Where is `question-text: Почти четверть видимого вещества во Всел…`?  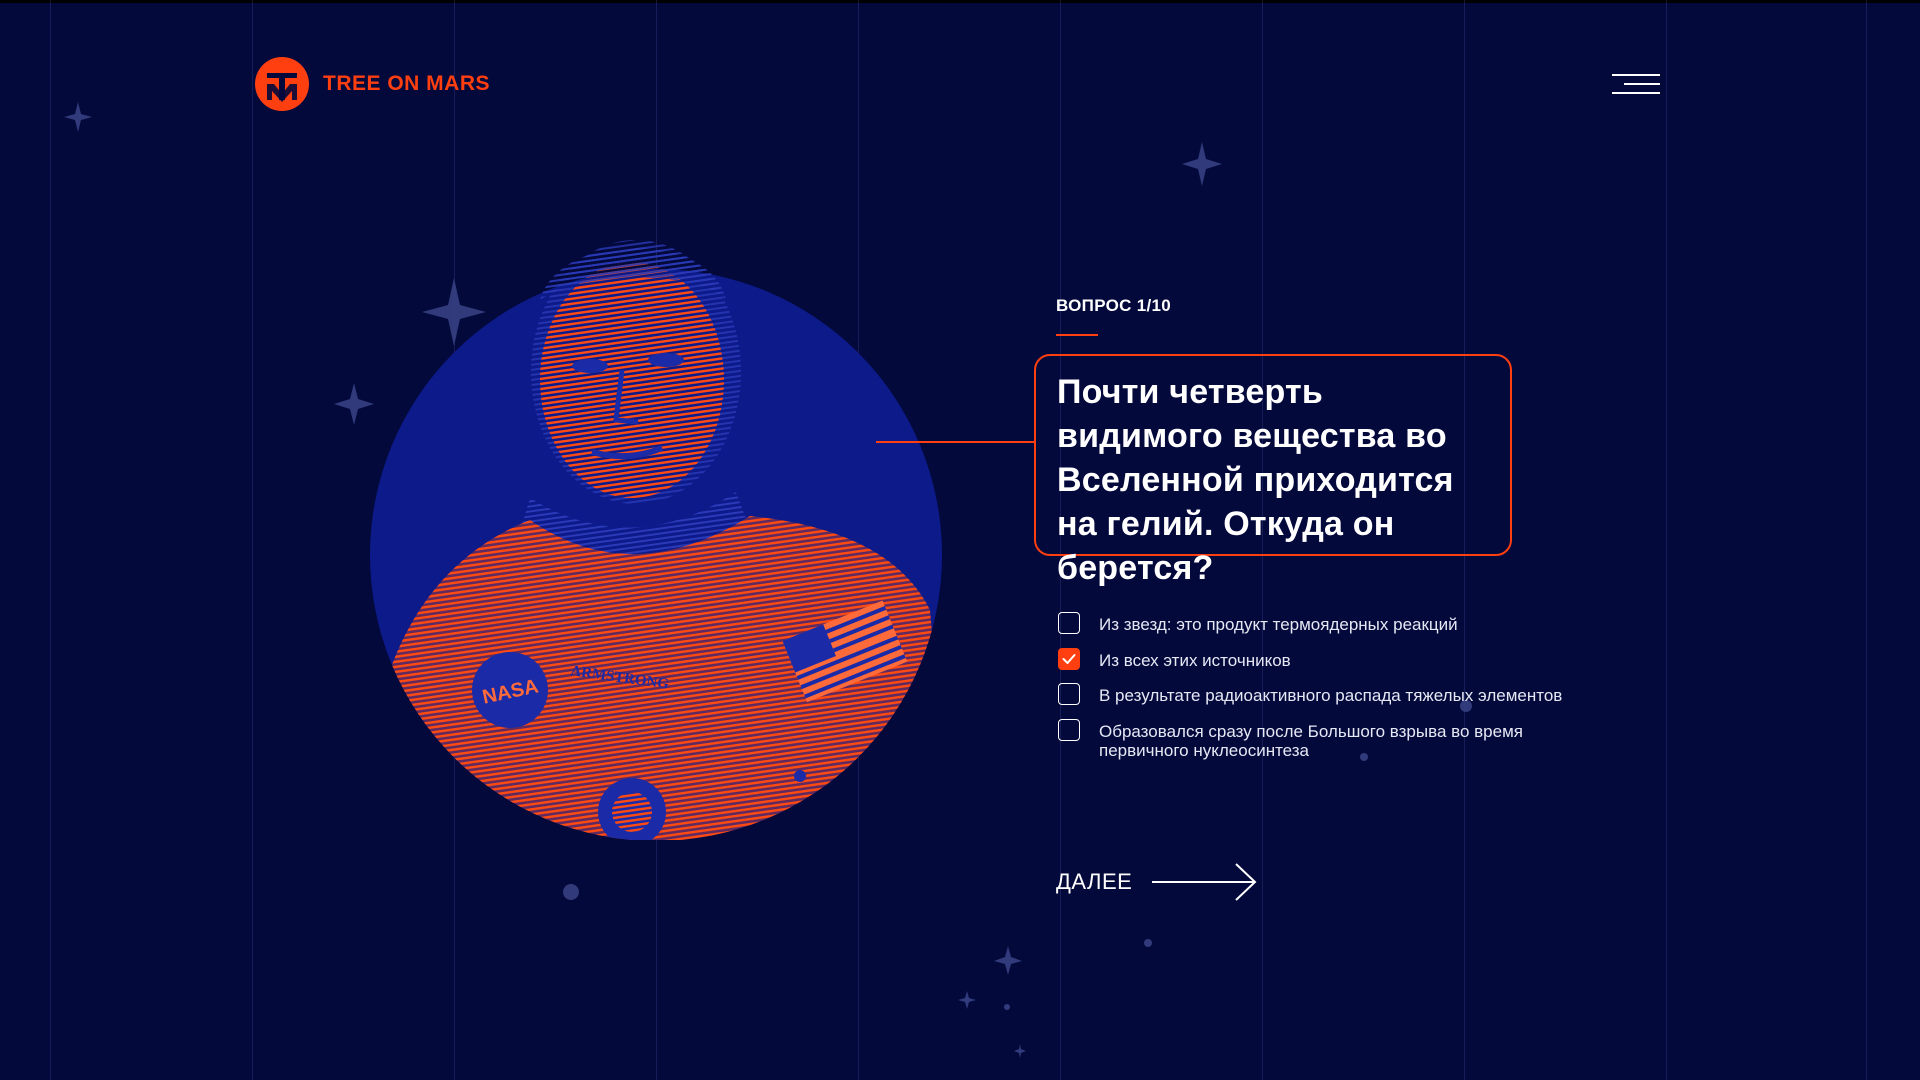
question-text: Почти четверть видимого вещества во Всел… is located at coordinates (1255, 480).